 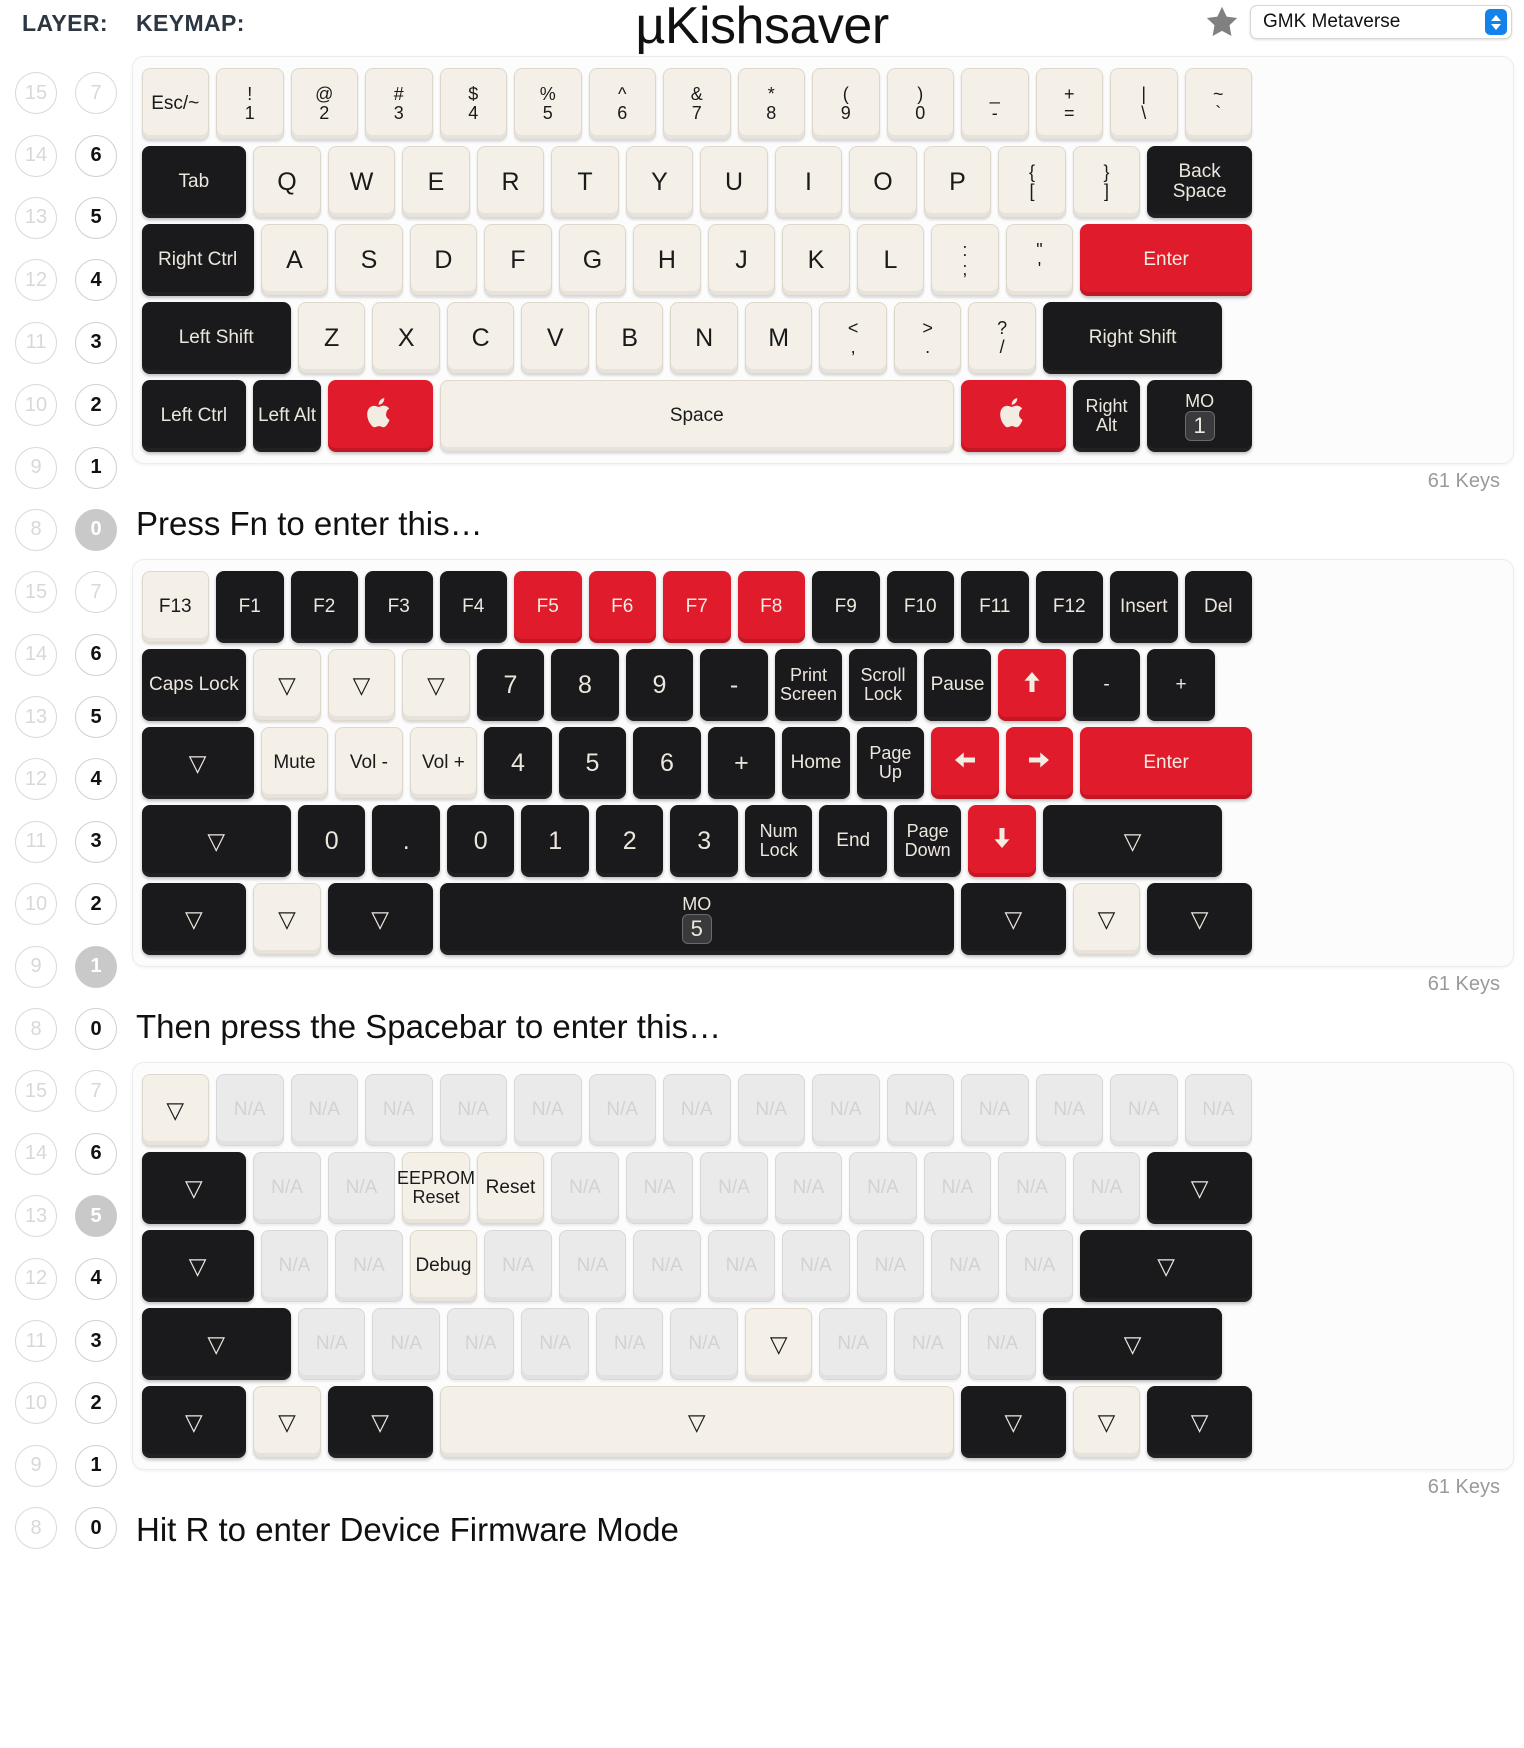 What do you see at coordinates (361, 182) in the screenshot?
I see `key-w: W` at bounding box center [361, 182].